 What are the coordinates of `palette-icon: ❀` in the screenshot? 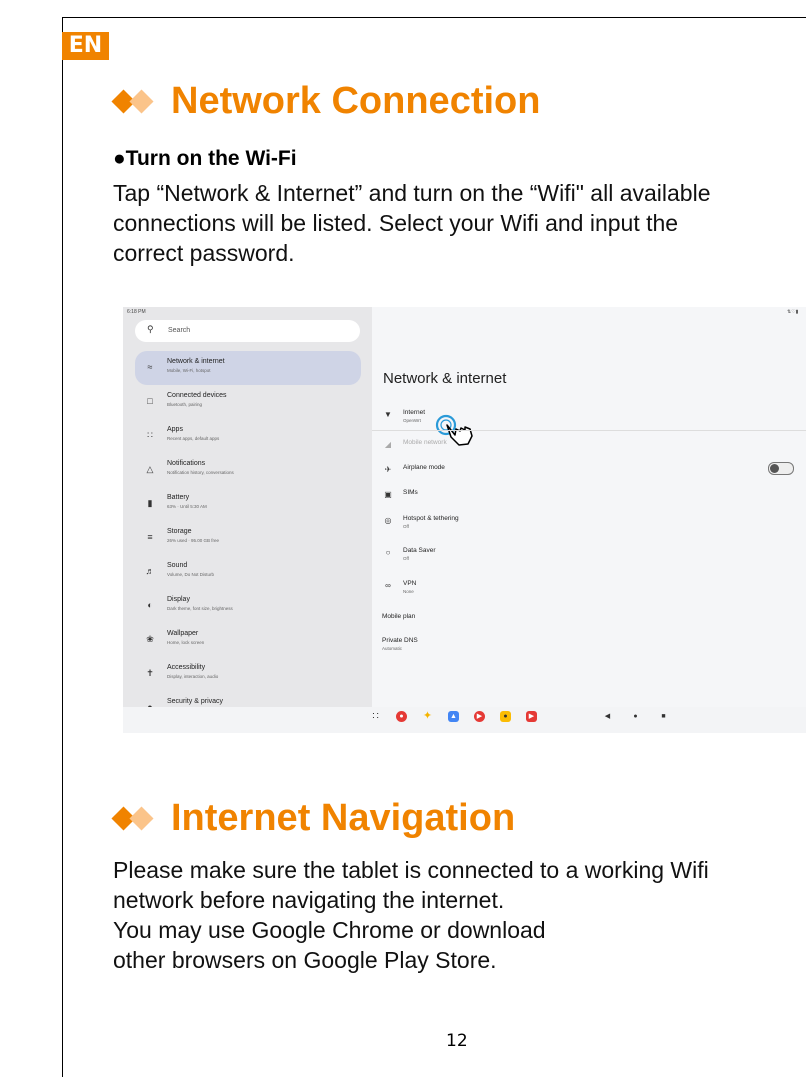 It's located at (150, 639).